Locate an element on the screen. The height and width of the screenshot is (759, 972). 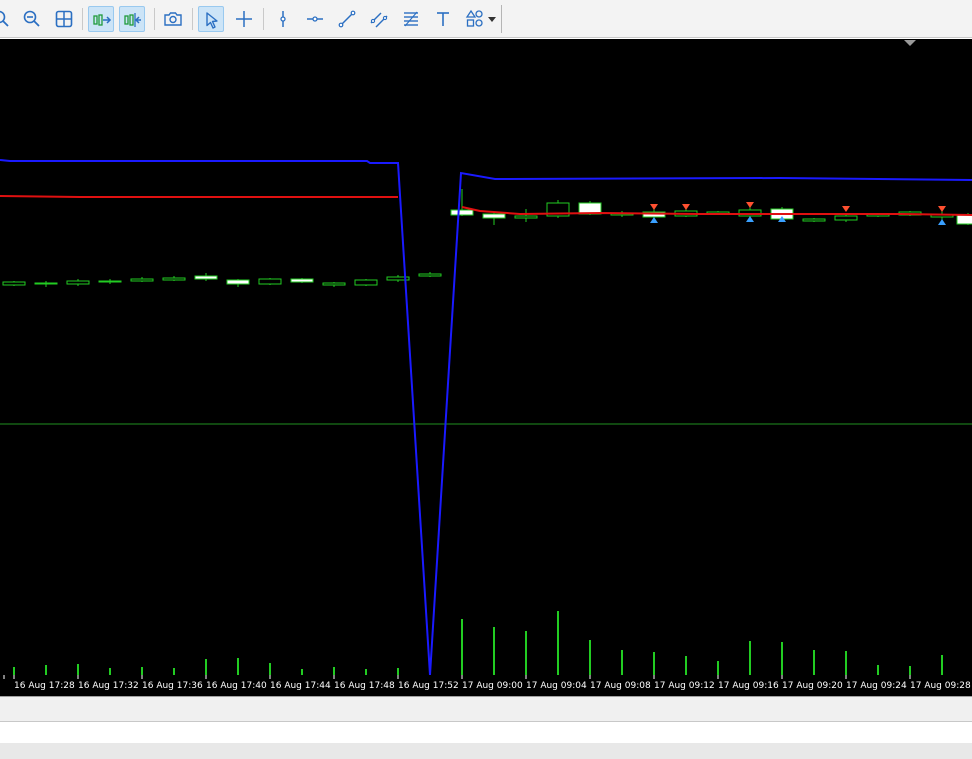
horizontal-line-icon is located at coordinates (315, 19).